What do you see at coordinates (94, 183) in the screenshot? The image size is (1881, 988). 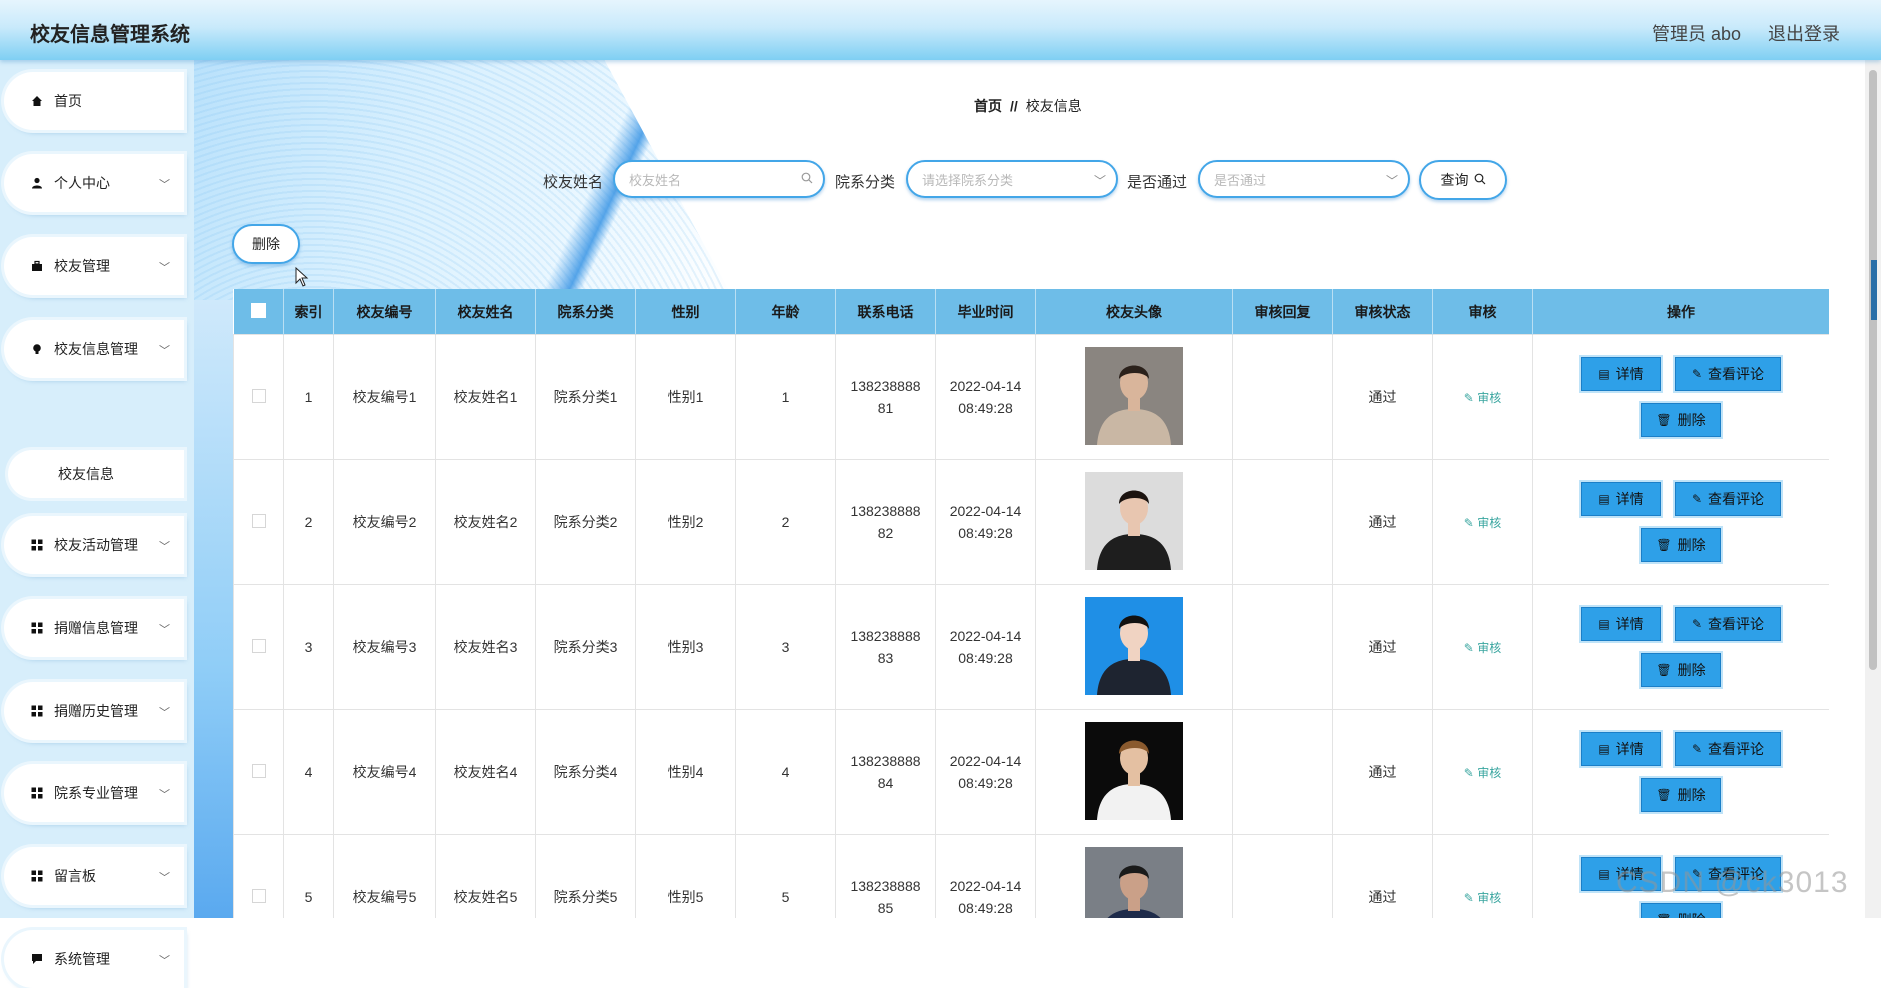 I see `sidebar-item-personal-center: 个人中心 ﹀` at bounding box center [94, 183].